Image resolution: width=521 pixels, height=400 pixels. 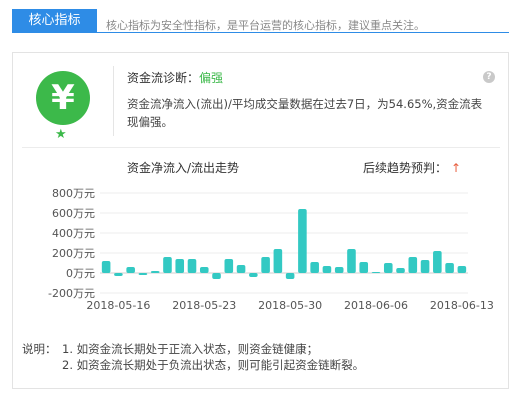 I want to click on section-divider, so click(x=261, y=147).